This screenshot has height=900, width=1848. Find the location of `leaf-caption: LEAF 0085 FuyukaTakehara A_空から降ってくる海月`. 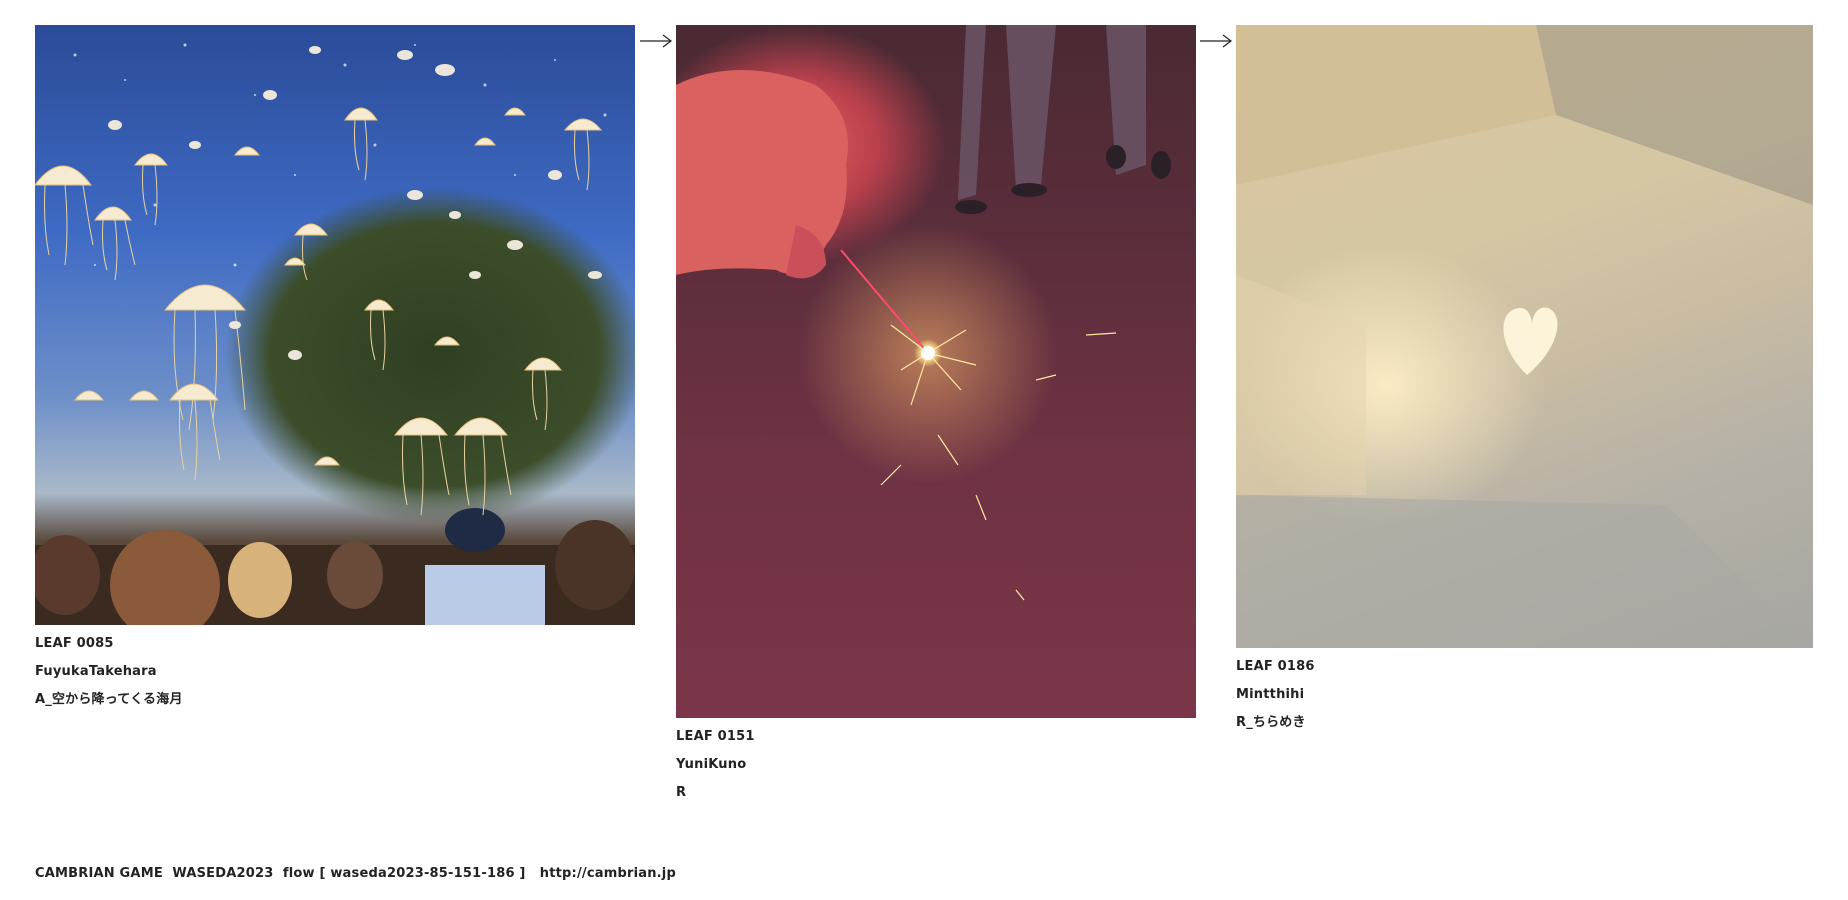

leaf-caption: LEAF 0085 FuyukaTakehara A_空から降ってくる海月 is located at coordinates (109, 672).